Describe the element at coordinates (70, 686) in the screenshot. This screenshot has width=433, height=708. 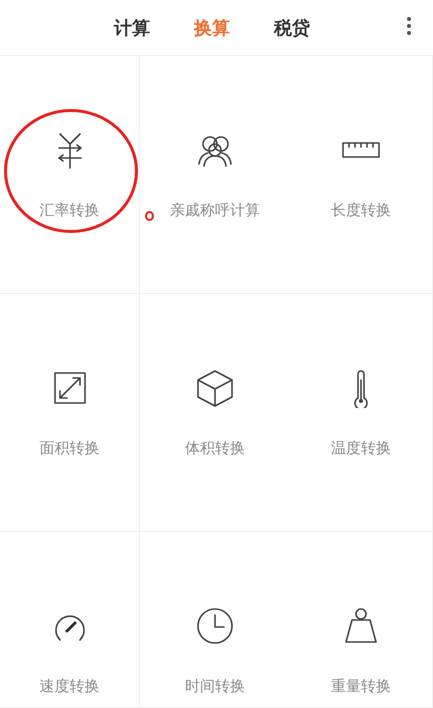
I see `tool-label: 速度转换` at that location.